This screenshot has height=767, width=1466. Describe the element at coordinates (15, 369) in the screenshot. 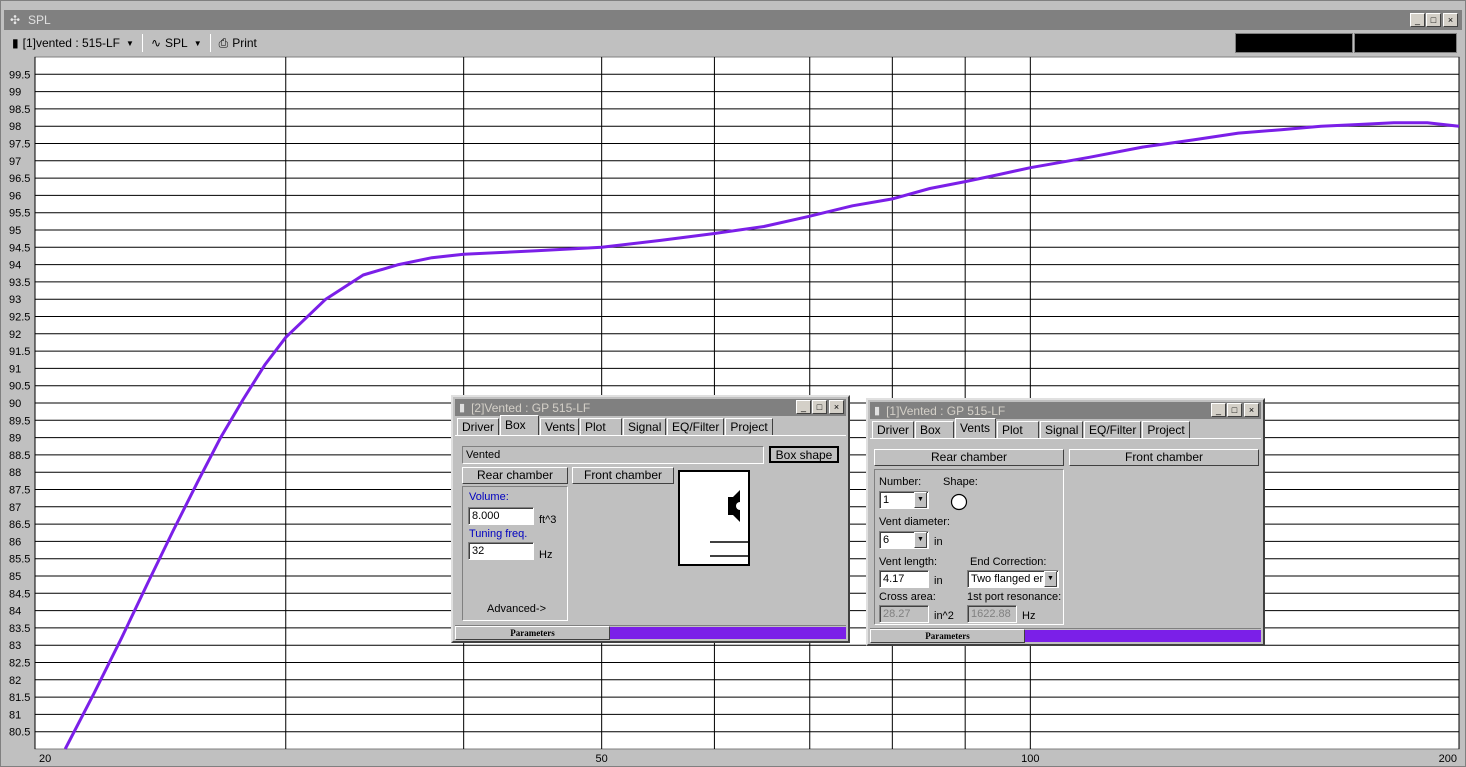

I see `y-tick-label: 91` at that location.